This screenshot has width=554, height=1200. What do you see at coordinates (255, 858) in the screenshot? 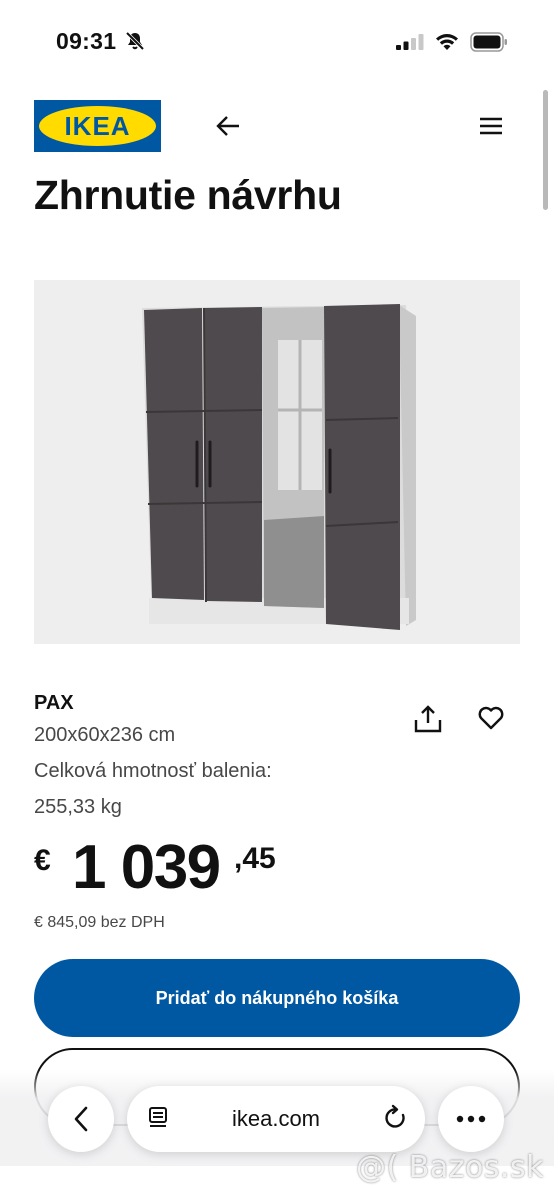
I see `price-decimal: ,45` at bounding box center [255, 858].